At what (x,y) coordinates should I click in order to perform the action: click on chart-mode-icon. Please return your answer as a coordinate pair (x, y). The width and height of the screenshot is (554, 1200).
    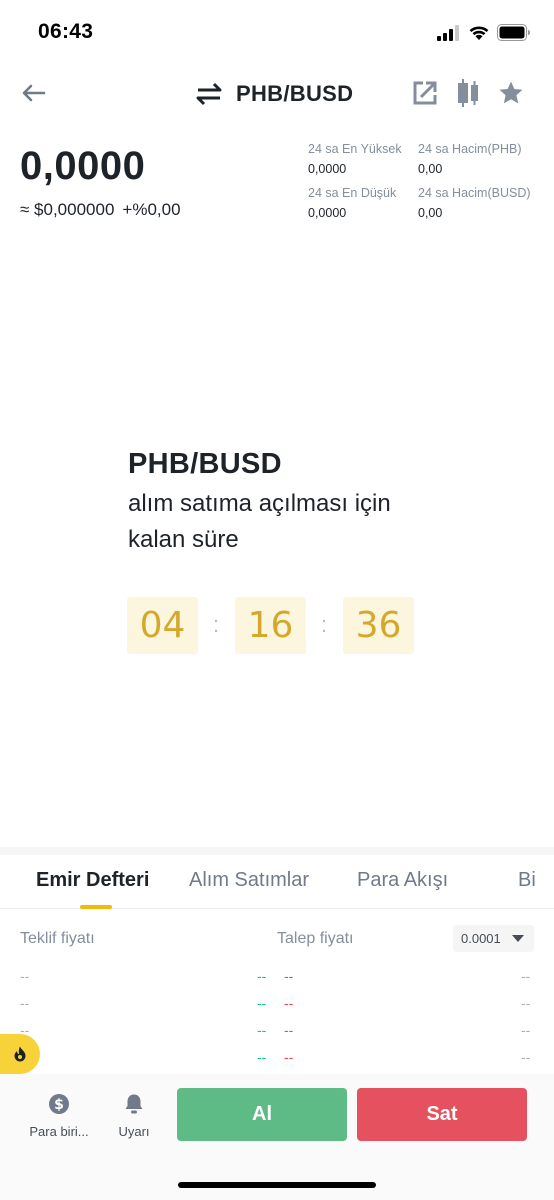
    Looking at the image, I should click on (468, 93).